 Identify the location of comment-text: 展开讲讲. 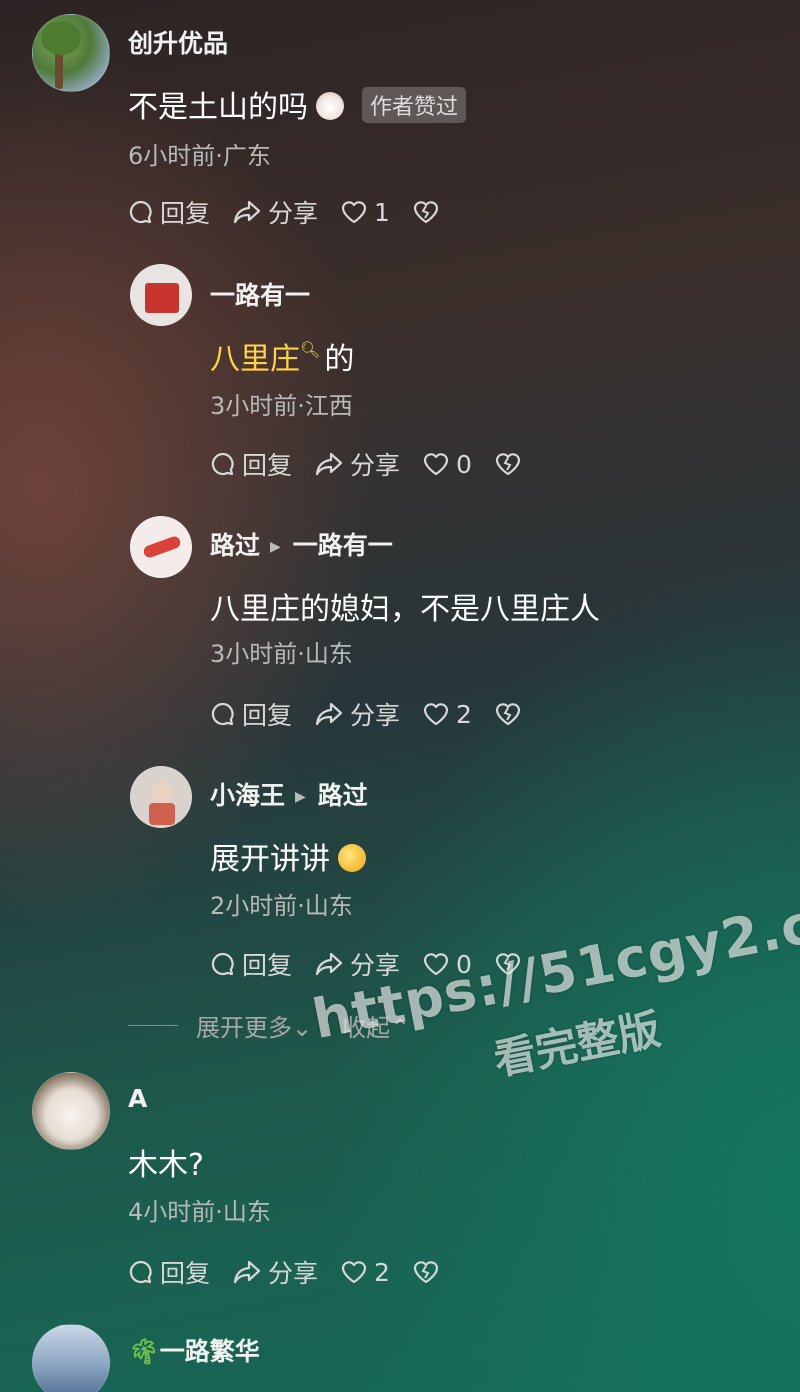
(288, 856).